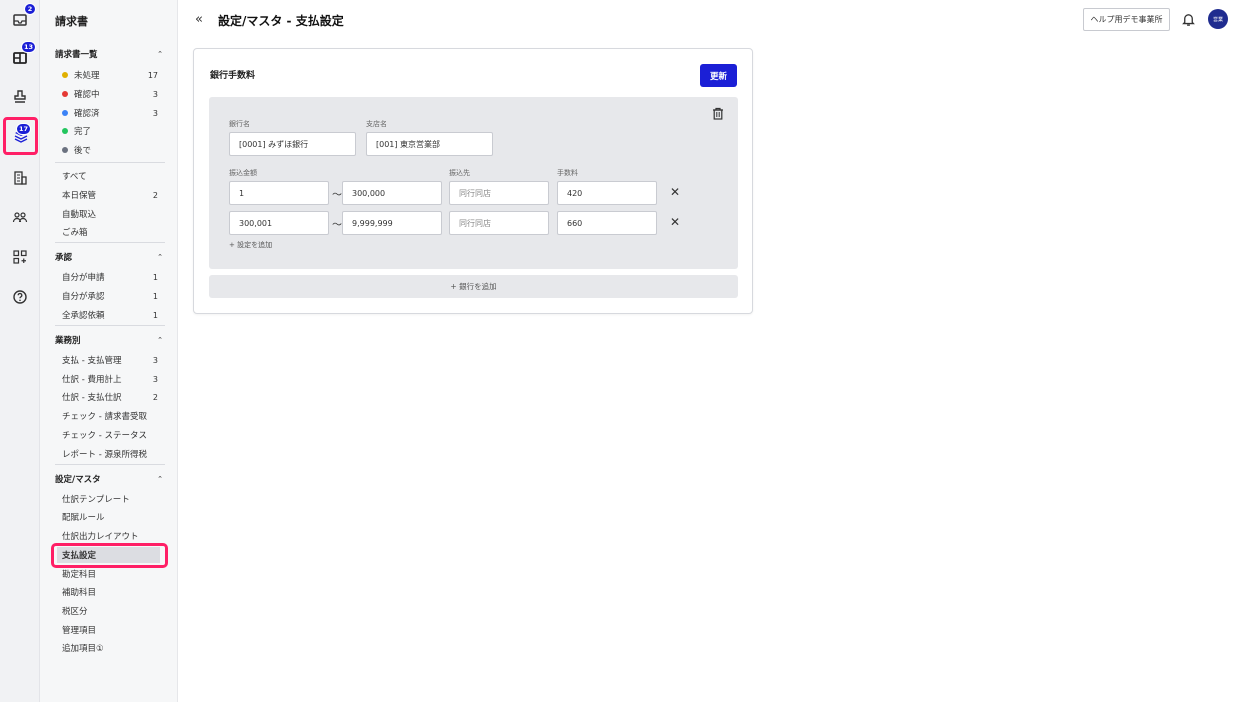 This screenshot has height=702, width=1239. What do you see at coordinates (110, 536) in the screenshot?
I see `sidebar-item-journal-layout: 仕訳出力レイアウト` at bounding box center [110, 536].